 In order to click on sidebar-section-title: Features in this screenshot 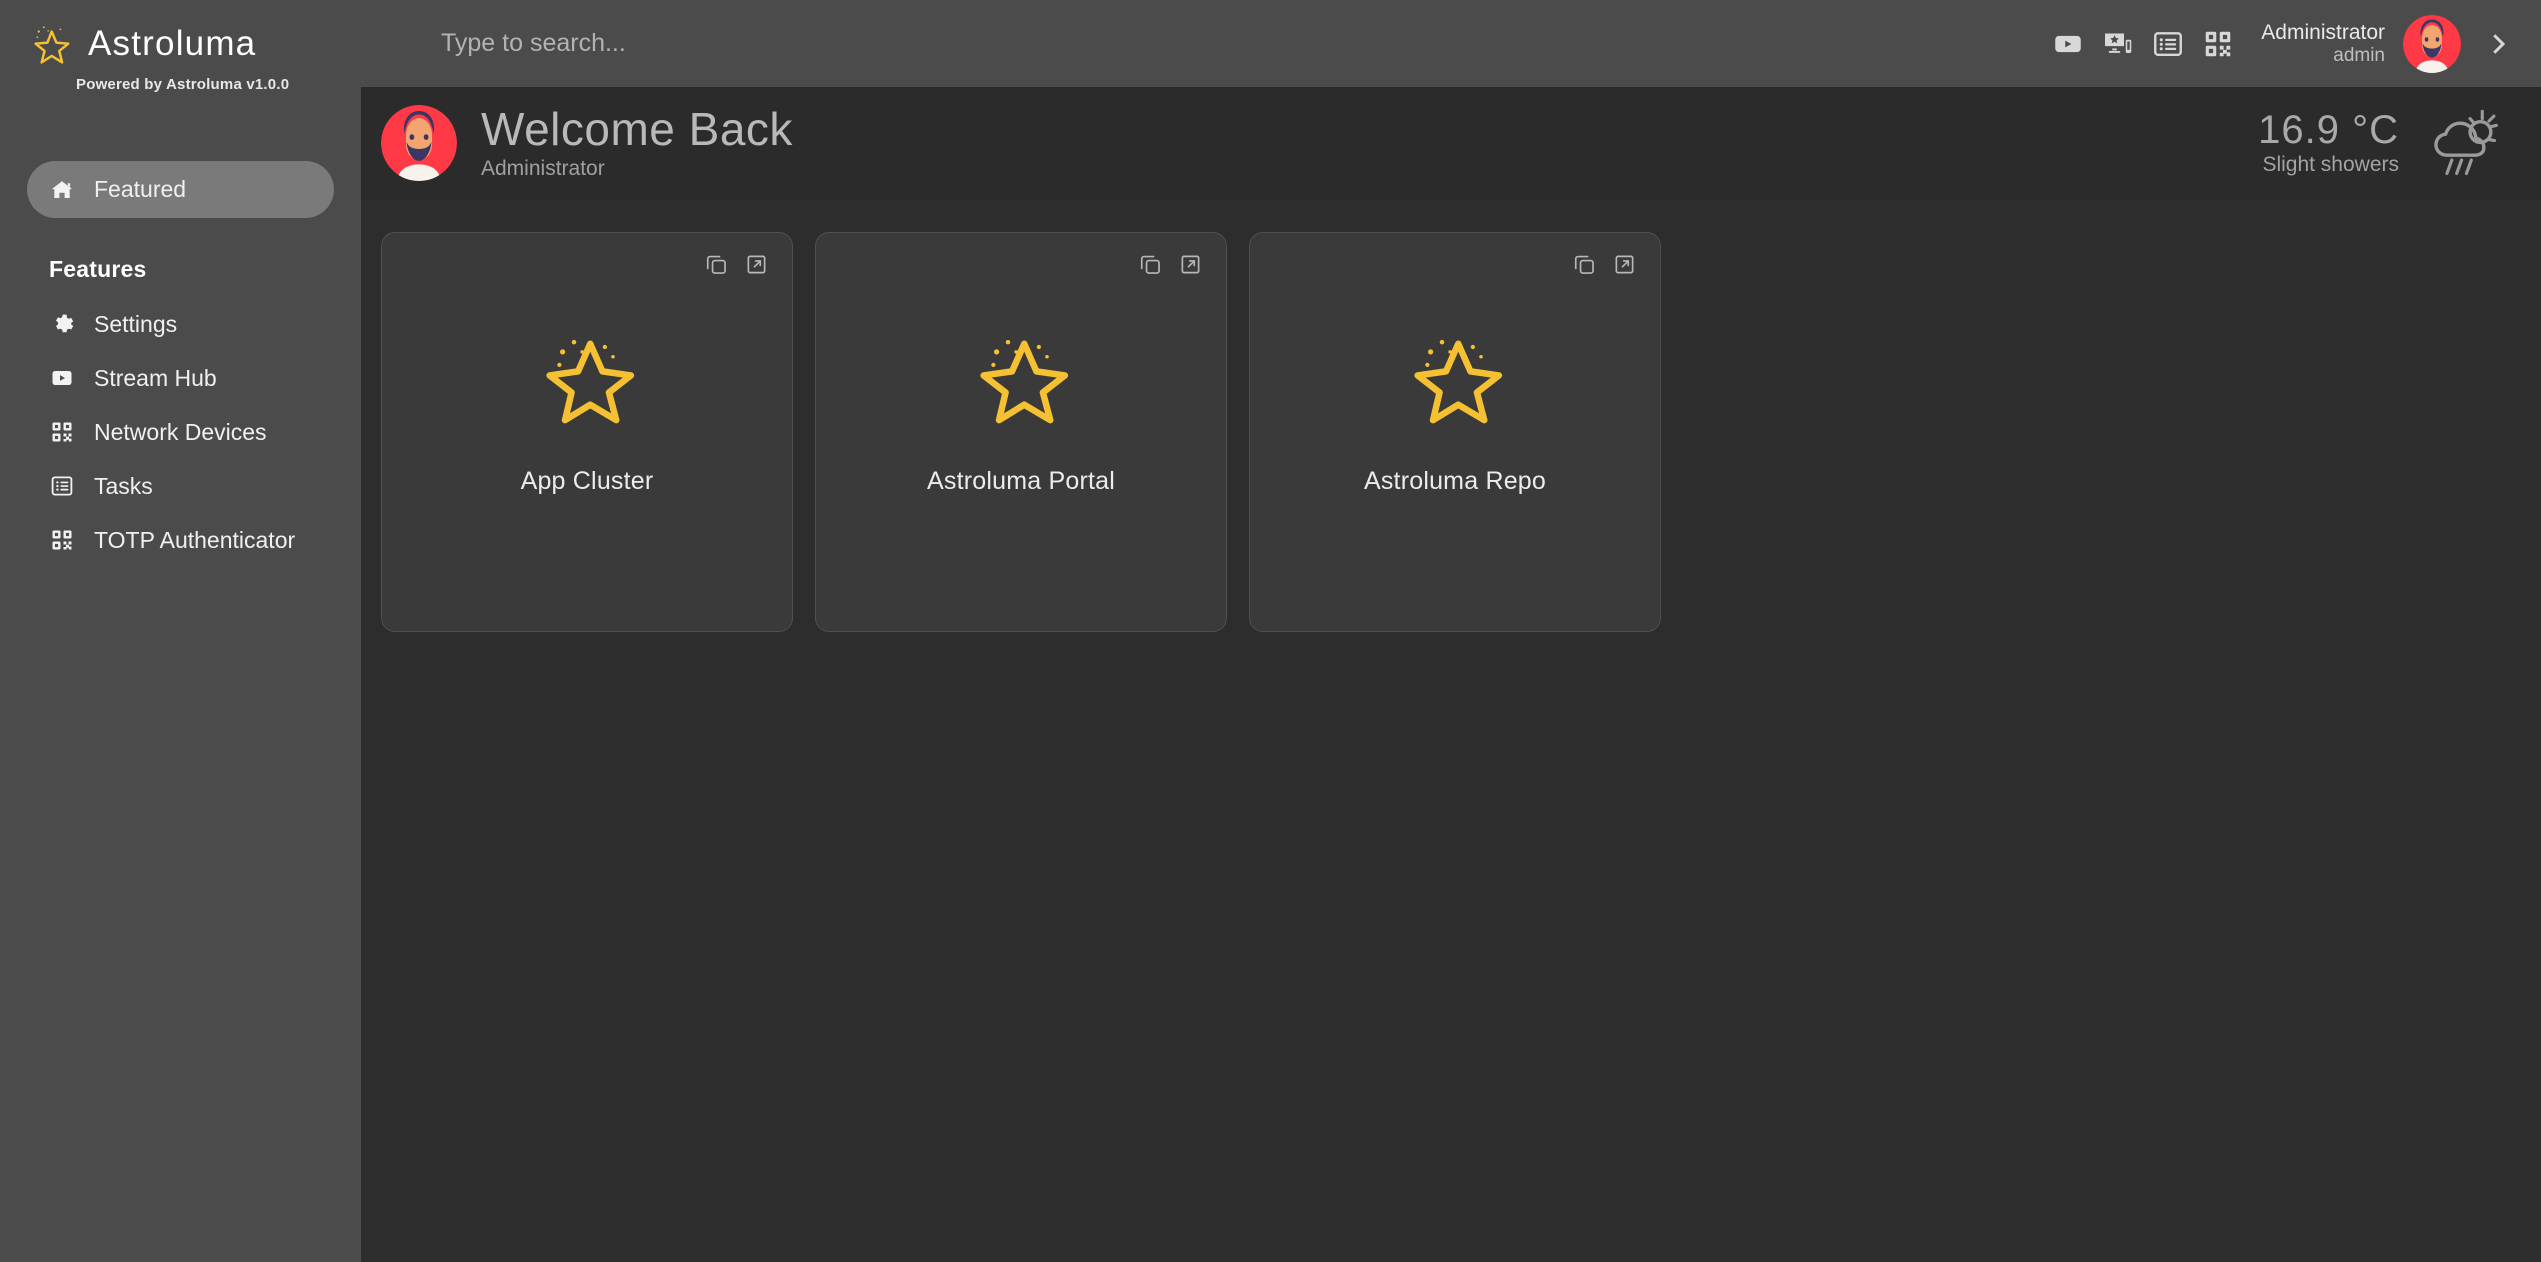, I will do `click(98, 269)`.